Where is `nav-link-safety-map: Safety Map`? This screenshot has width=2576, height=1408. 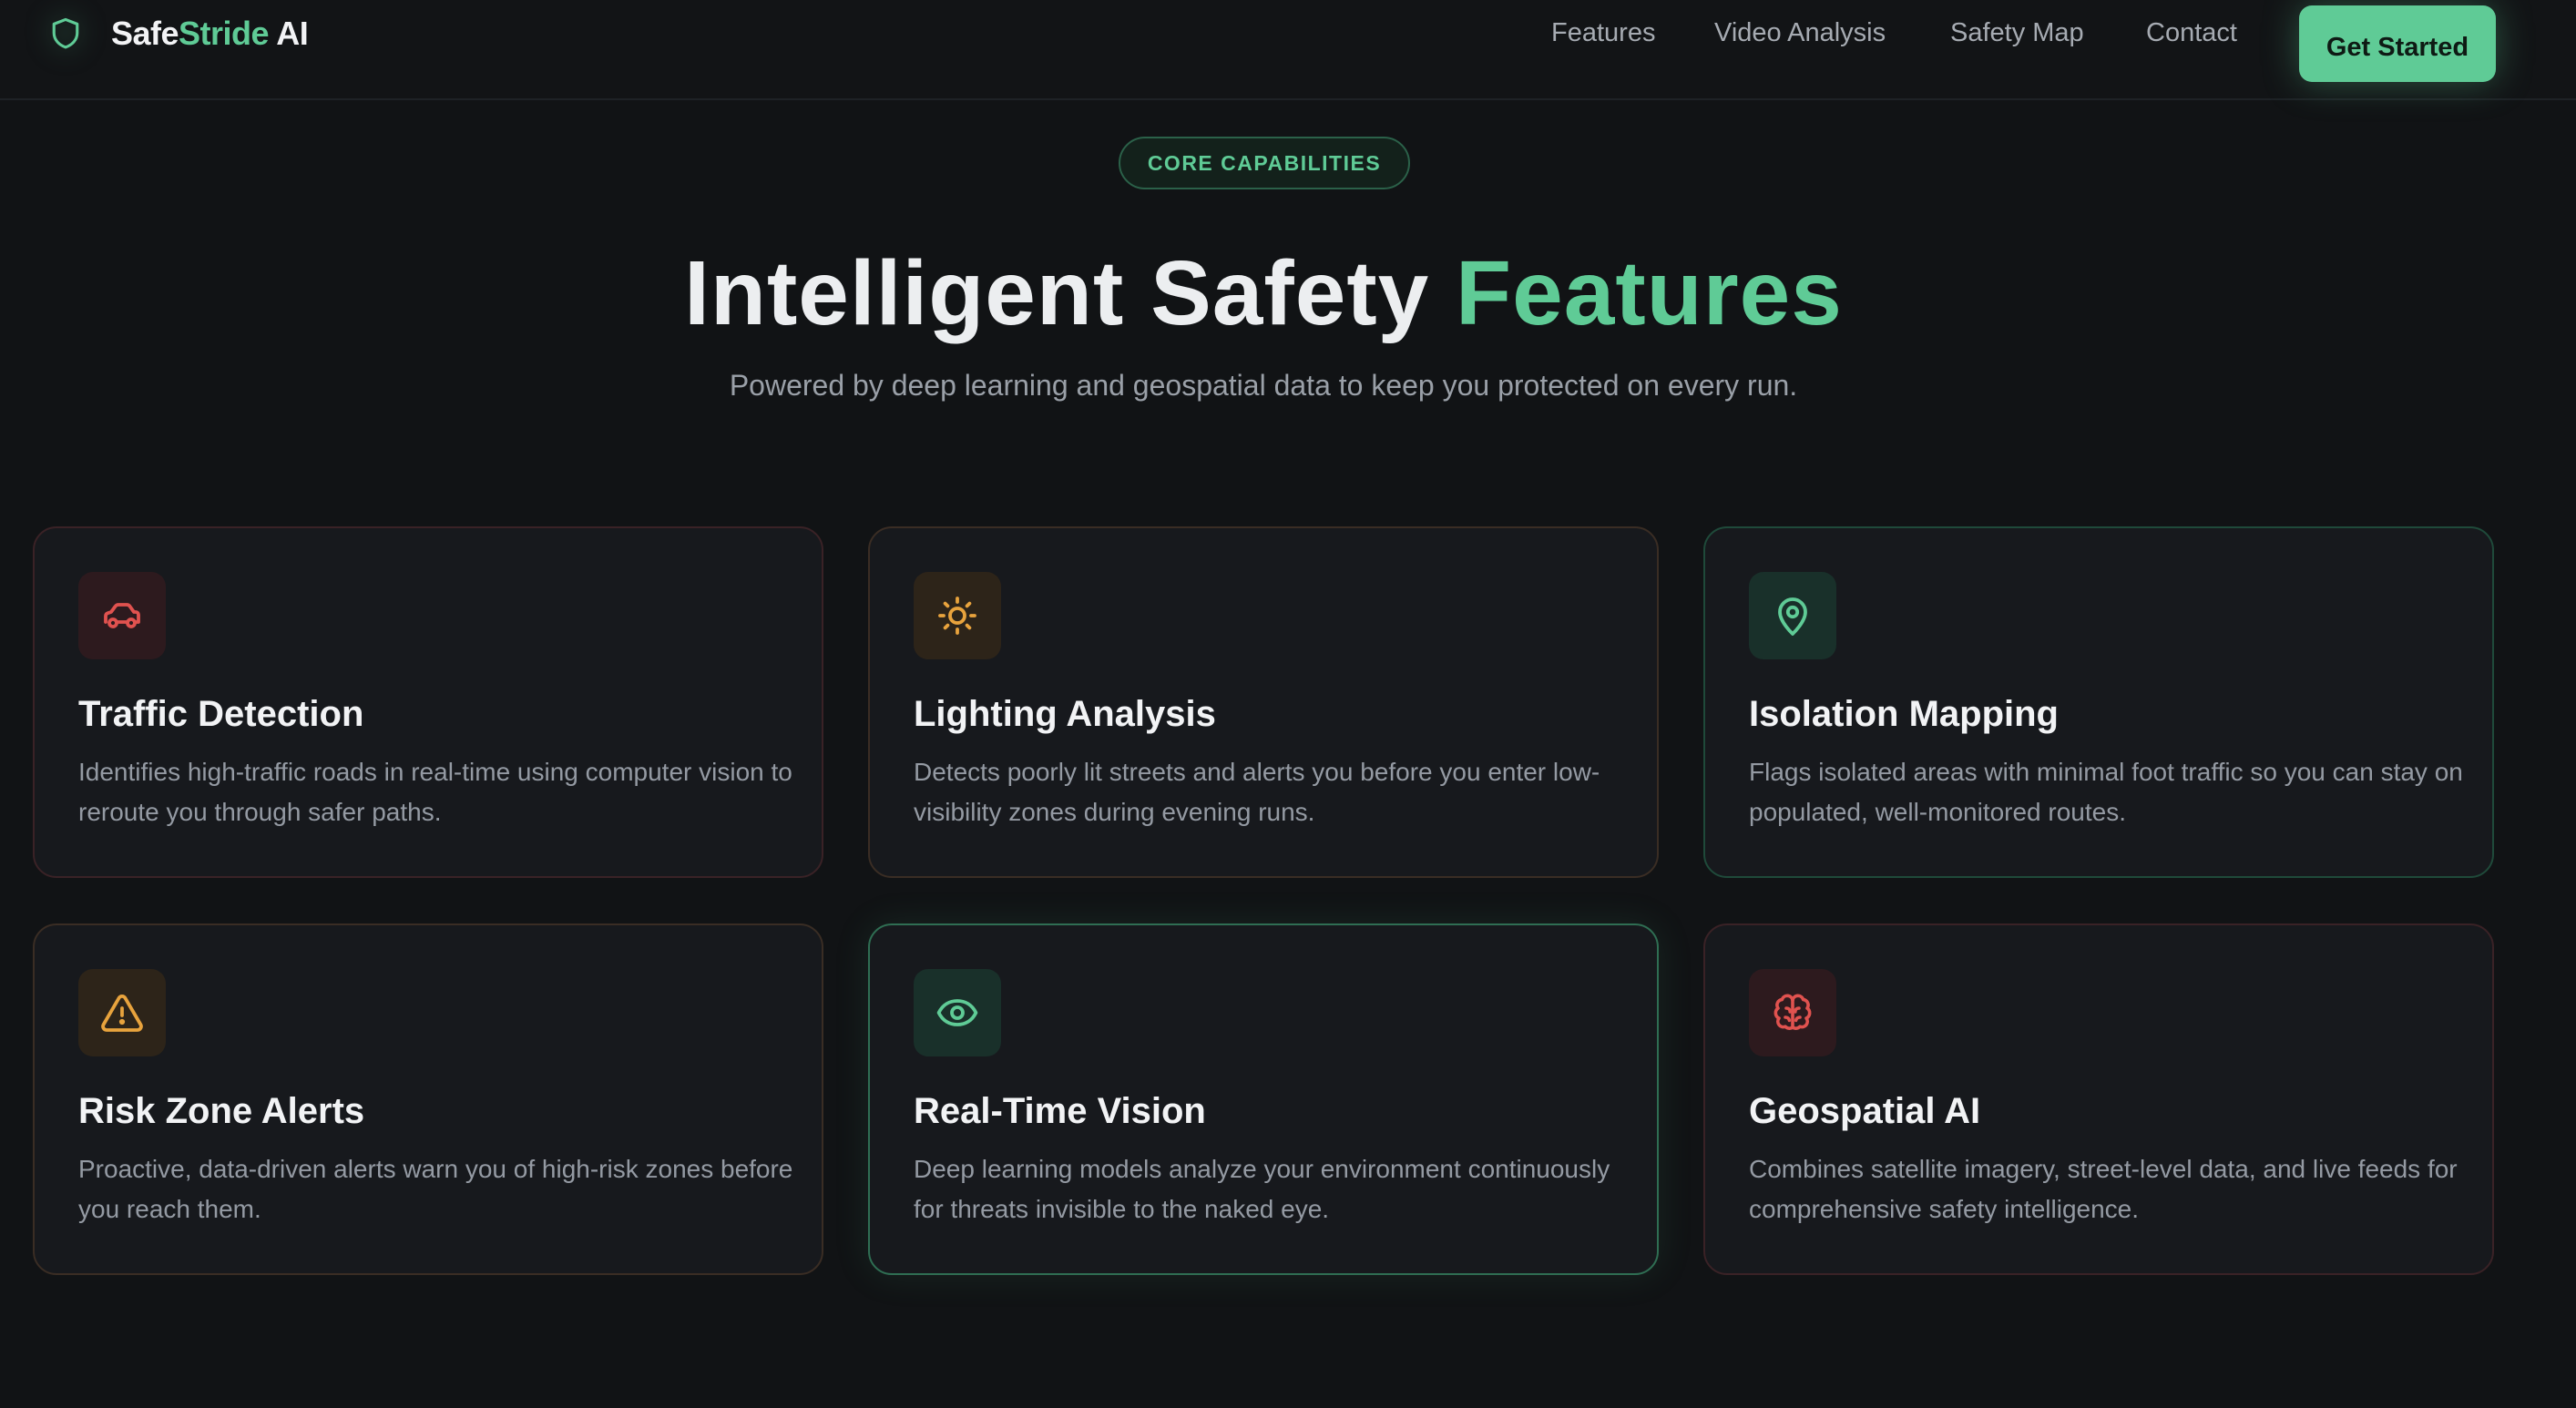
nav-link-safety-map: Safety Map is located at coordinates (2017, 33).